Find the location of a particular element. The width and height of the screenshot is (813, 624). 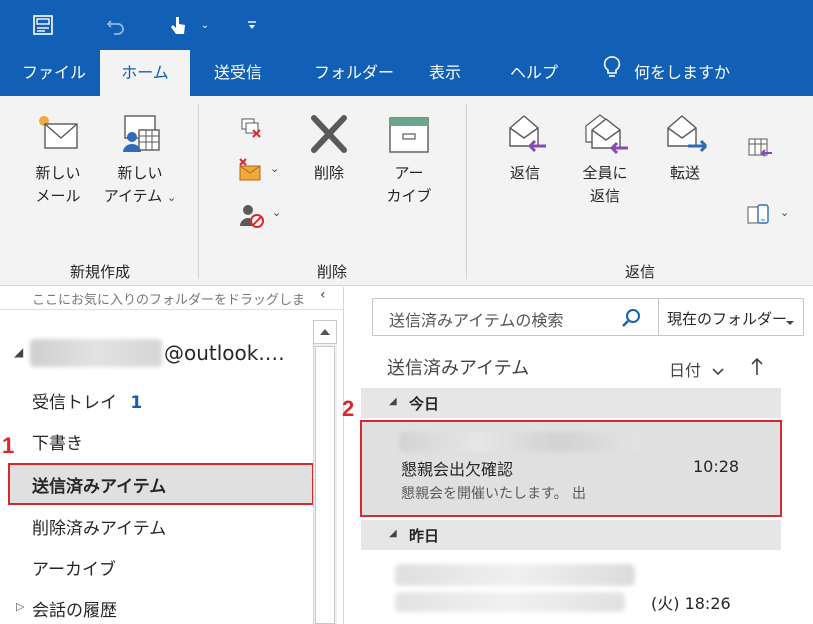

forward-icon is located at coordinates (685, 134).